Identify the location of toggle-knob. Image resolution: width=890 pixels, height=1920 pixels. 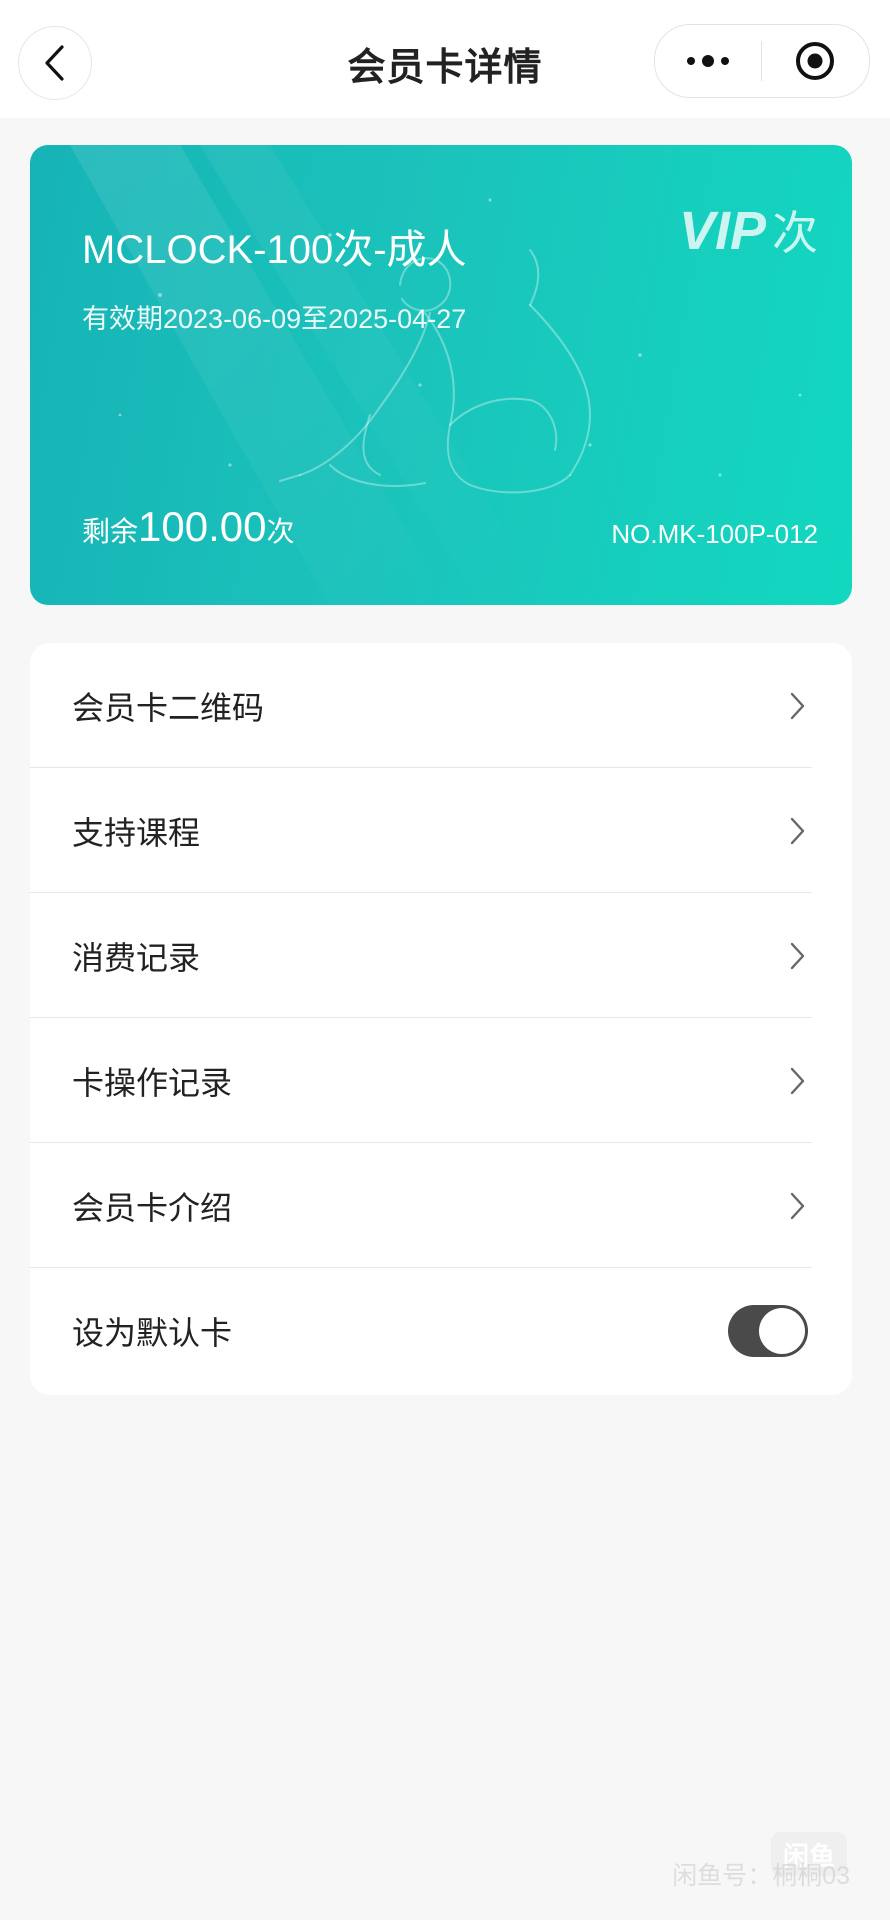
(782, 1330).